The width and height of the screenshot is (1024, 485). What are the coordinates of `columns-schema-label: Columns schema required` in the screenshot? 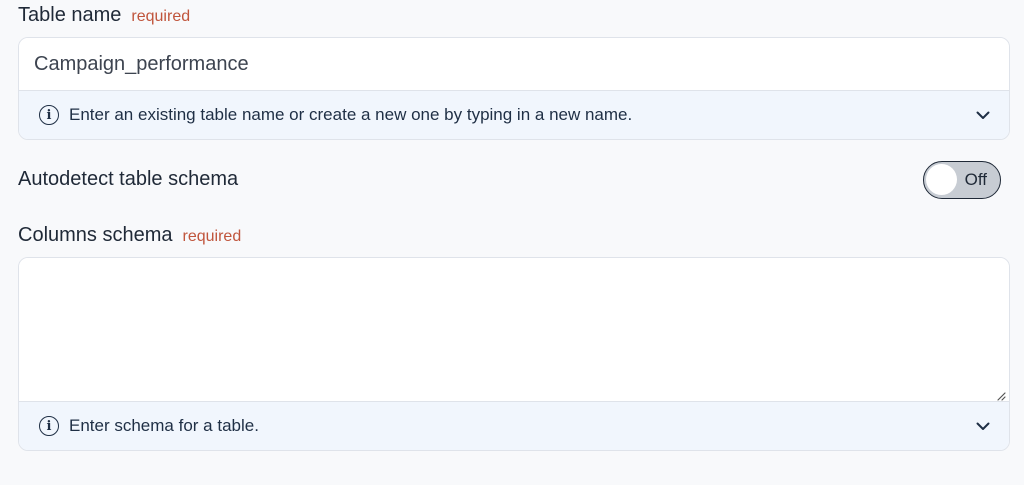 It's located at (129, 235).